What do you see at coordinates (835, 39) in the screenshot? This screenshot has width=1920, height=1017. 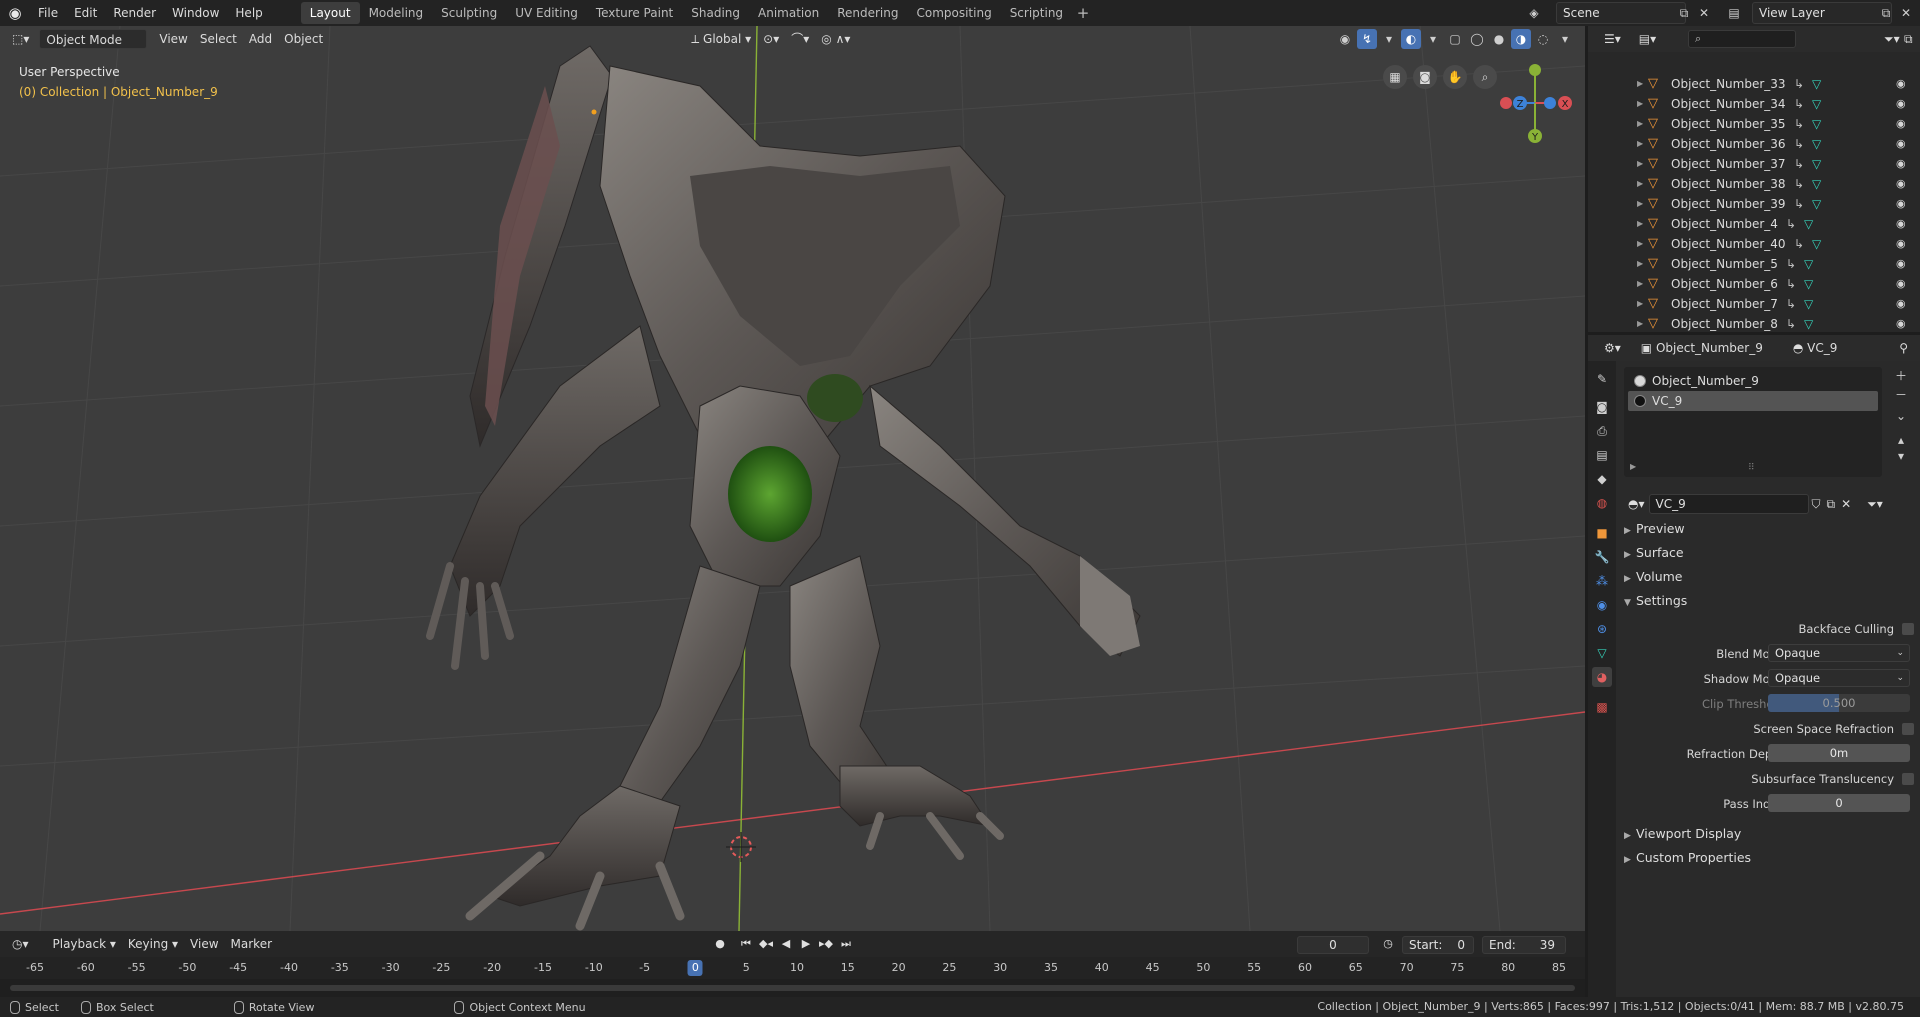 I see `proportional-edit-icon: ◎ ∧▾` at bounding box center [835, 39].